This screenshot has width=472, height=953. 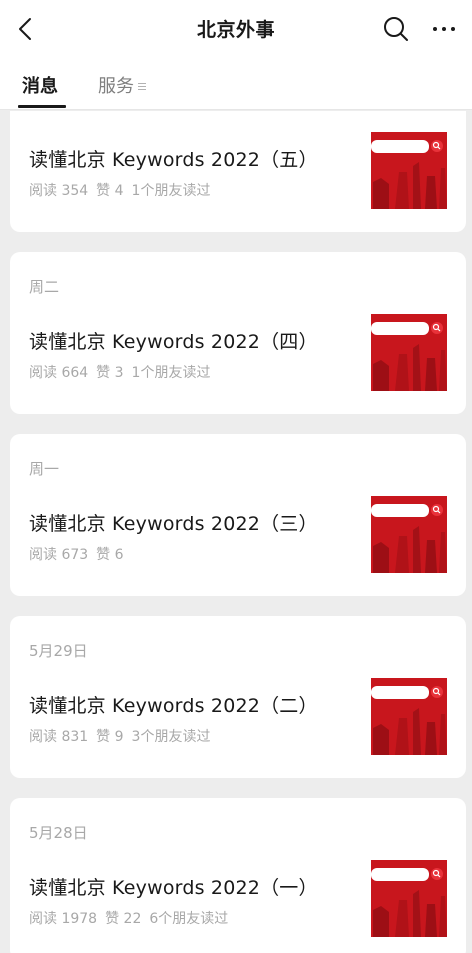 What do you see at coordinates (173, 160) in the screenshot?
I see `article-title: 读懂北京 Keywords 2022（五）` at bounding box center [173, 160].